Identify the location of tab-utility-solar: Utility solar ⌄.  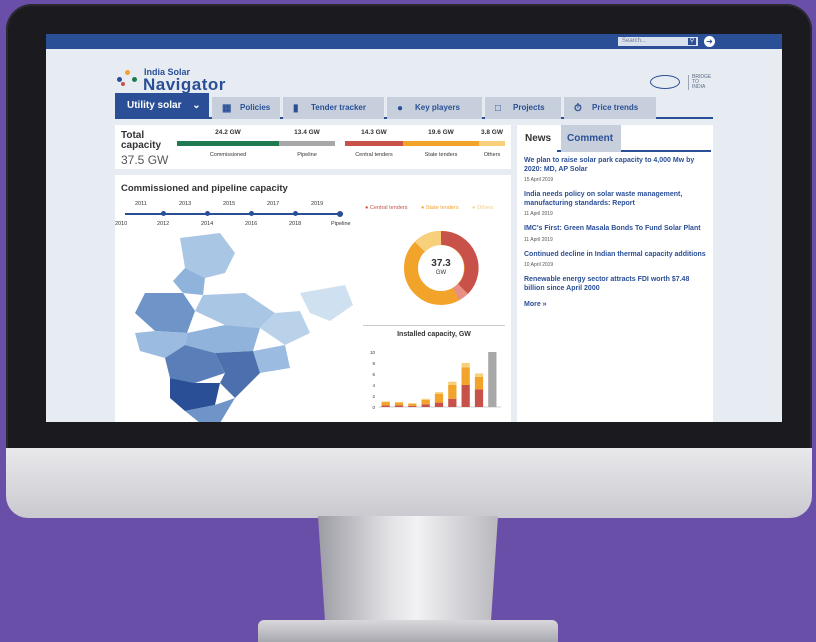
(162, 106).